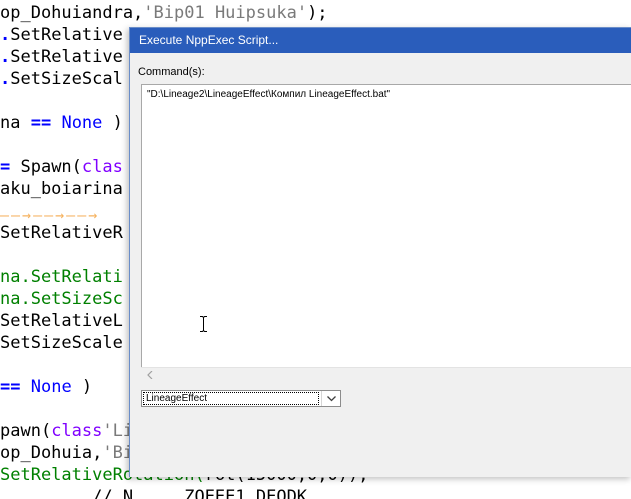 This screenshot has height=499, width=631. Describe the element at coordinates (66, 79) in the screenshot. I see `code-token: SetSizeScal` at that location.